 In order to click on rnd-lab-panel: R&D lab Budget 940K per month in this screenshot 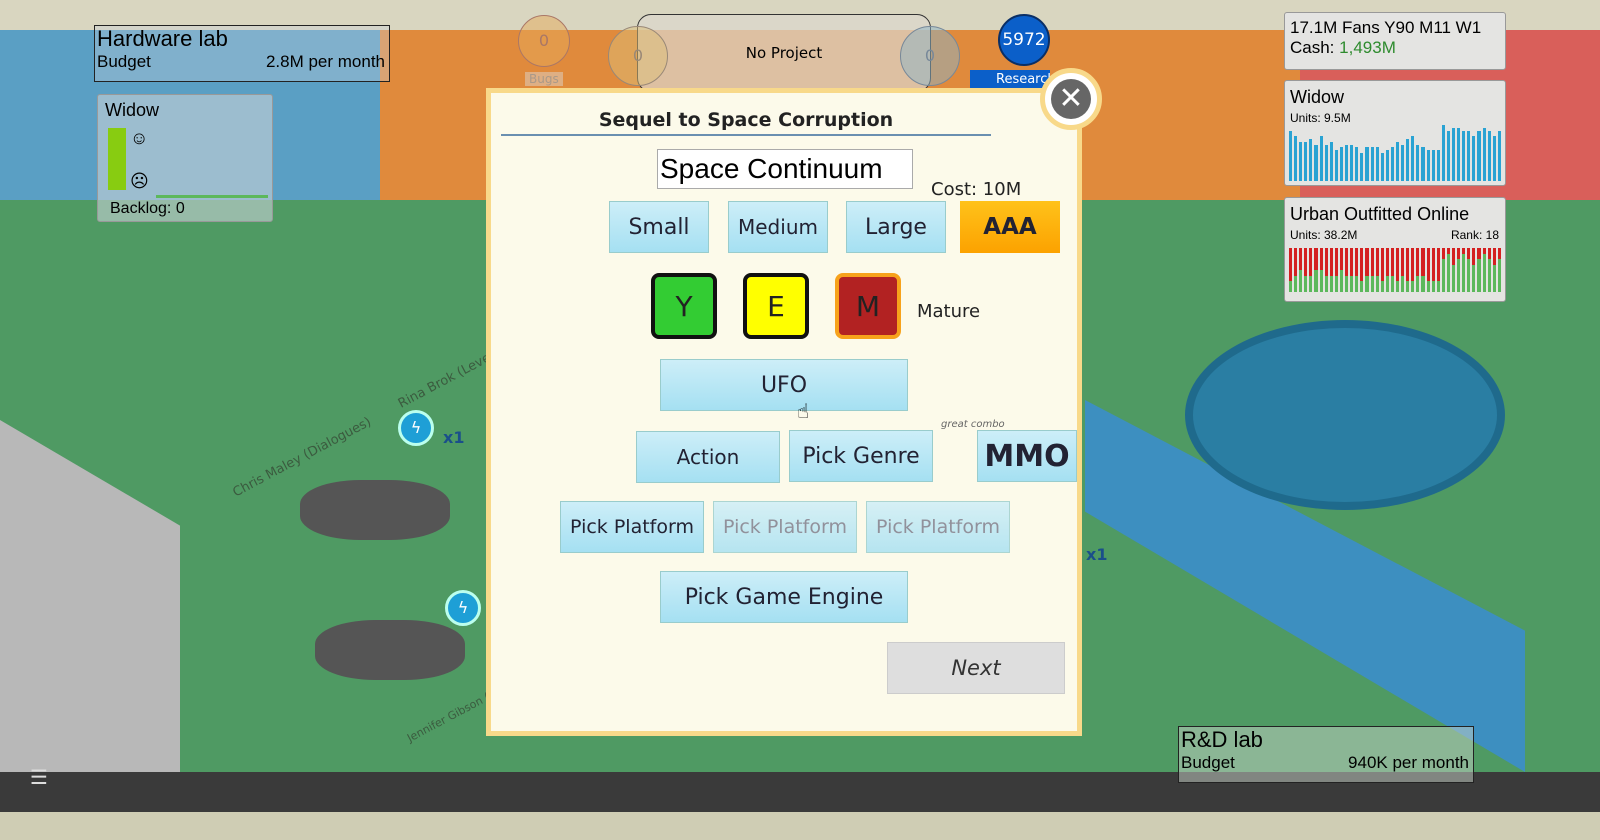, I will do `click(1326, 754)`.